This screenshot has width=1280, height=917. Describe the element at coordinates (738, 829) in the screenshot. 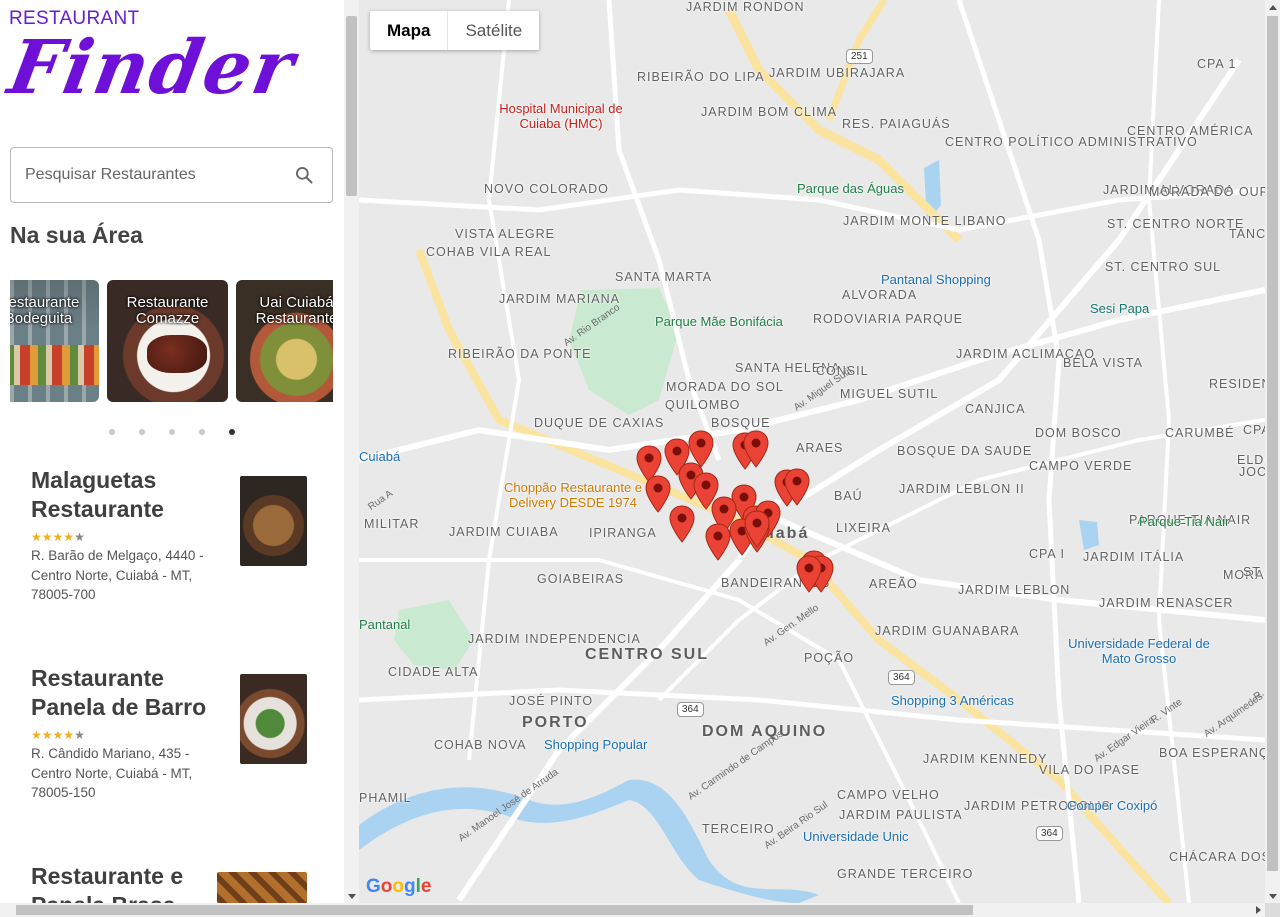

I see `neighborhood-label: TERCEIRO` at that location.